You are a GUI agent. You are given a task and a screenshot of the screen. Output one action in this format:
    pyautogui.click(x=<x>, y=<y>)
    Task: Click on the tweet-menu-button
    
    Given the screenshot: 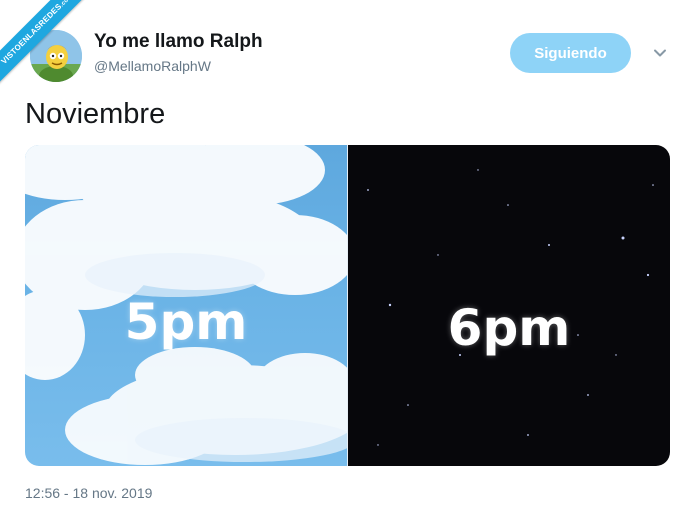 What is the action you would take?
    pyautogui.click(x=660, y=53)
    